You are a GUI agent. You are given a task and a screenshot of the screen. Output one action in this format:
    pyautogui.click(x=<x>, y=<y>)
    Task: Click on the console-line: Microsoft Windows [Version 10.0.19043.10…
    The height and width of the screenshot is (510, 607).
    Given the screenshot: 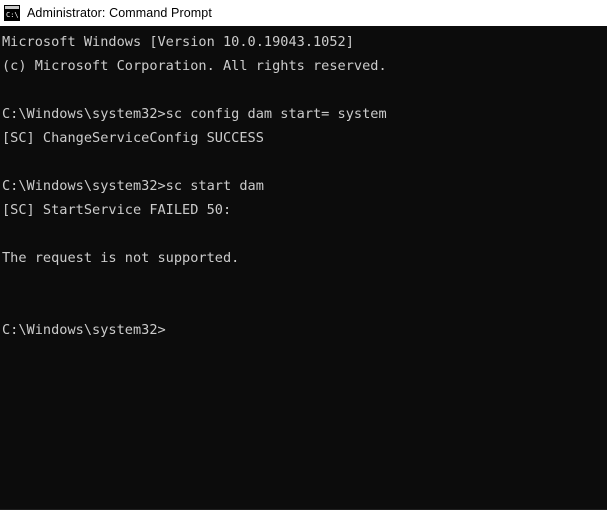 What is the action you would take?
    pyautogui.click(x=178, y=42)
    